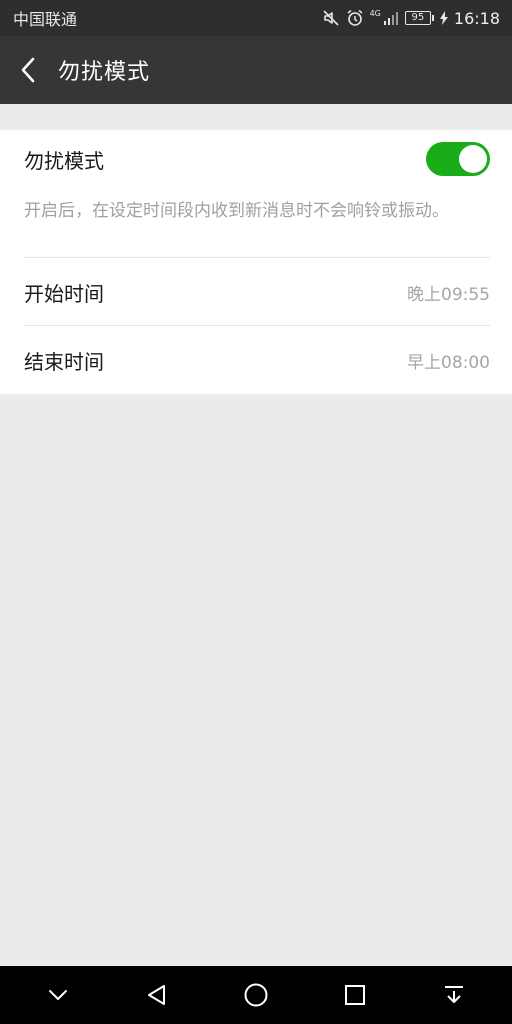 This screenshot has width=512, height=1024. Describe the element at coordinates (448, 294) in the screenshot. I see `start-time-value: 晚上09:55` at that location.